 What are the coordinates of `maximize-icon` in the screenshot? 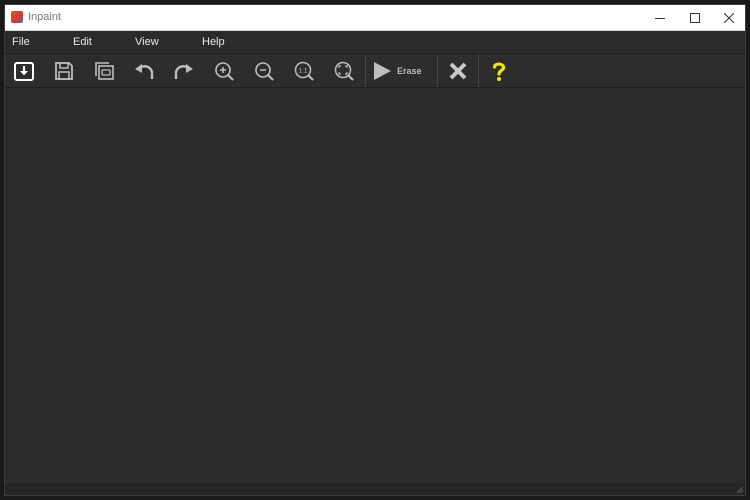 It's located at (695, 17).